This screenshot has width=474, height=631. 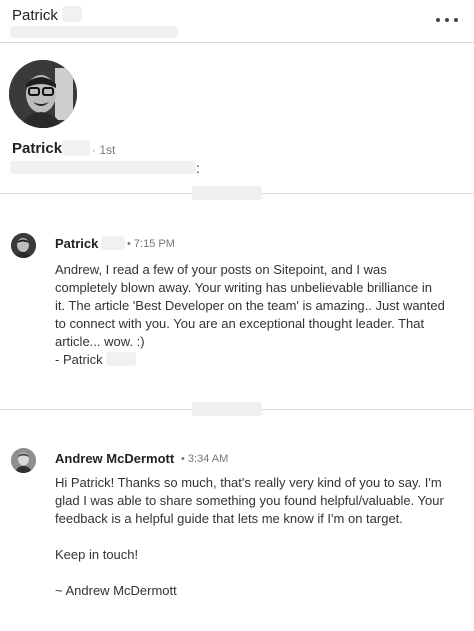 What do you see at coordinates (35, 15) in the screenshot?
I see `header-contact-name: Patrick` at bounding box center [35, 15].